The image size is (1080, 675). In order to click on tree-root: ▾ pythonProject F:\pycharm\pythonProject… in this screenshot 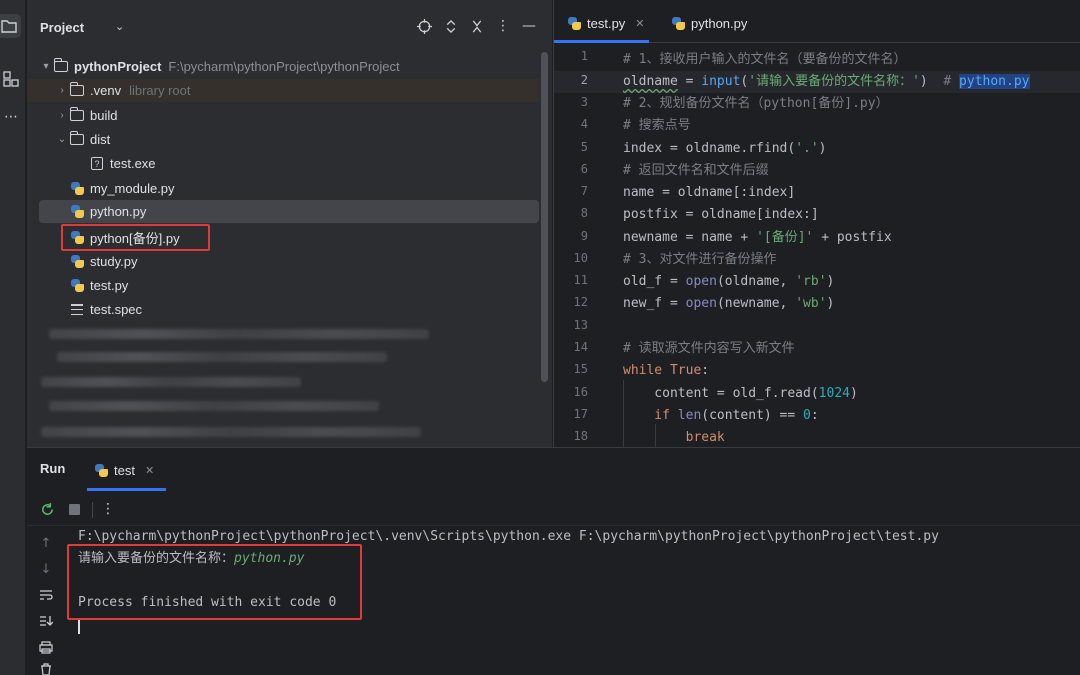, I will do `click(289, 66)`.